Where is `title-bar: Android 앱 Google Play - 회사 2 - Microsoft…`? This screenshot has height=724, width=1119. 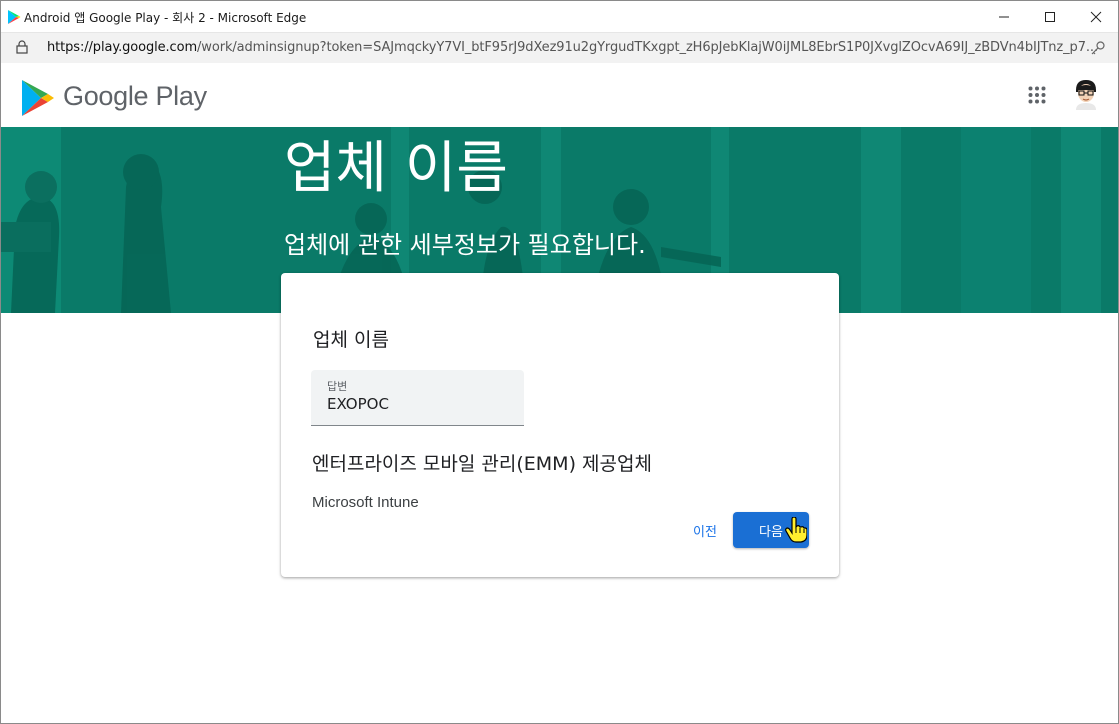
title-bar: Android 앱 Google Play - 회사 2 - Microsoft… is located at coordinates (559, 16).